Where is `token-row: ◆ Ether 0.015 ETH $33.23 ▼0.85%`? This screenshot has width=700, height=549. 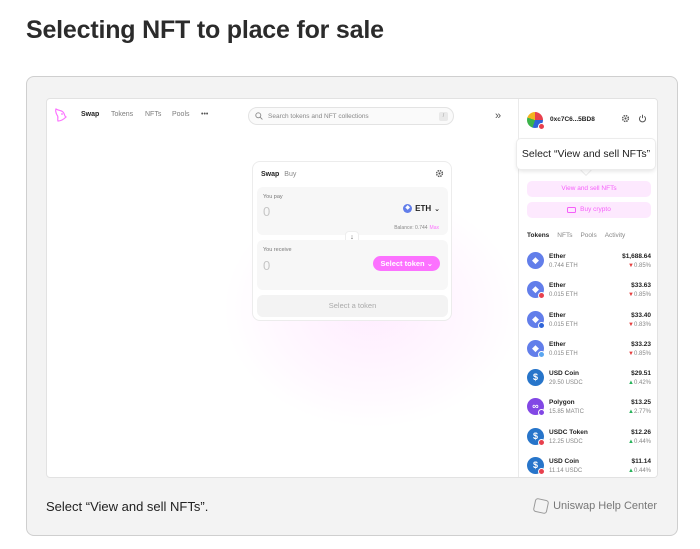 token-row: ◆ Ether 0.015 ETH $33.23 ▼0.85% is located at coordinates (588, 348).